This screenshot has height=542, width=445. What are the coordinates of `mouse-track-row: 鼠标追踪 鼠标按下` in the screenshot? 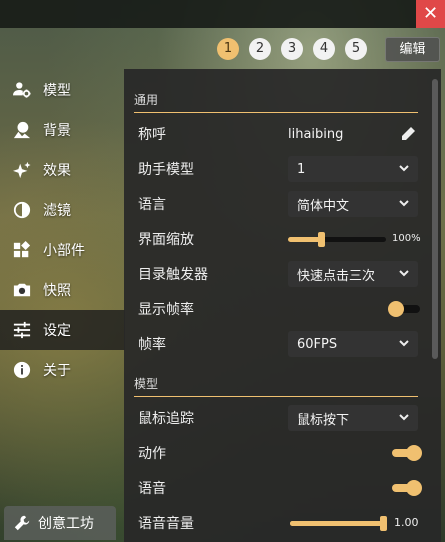 It's located at (278, 418).